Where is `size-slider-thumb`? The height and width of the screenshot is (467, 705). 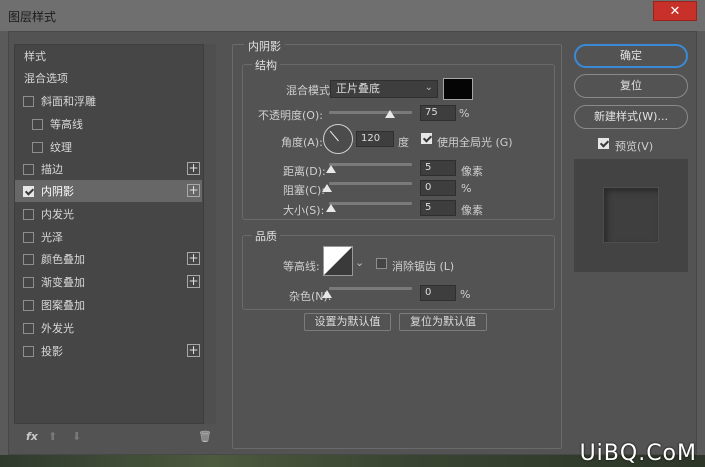 size-slider-thumb is located at coordinates (331, 208).